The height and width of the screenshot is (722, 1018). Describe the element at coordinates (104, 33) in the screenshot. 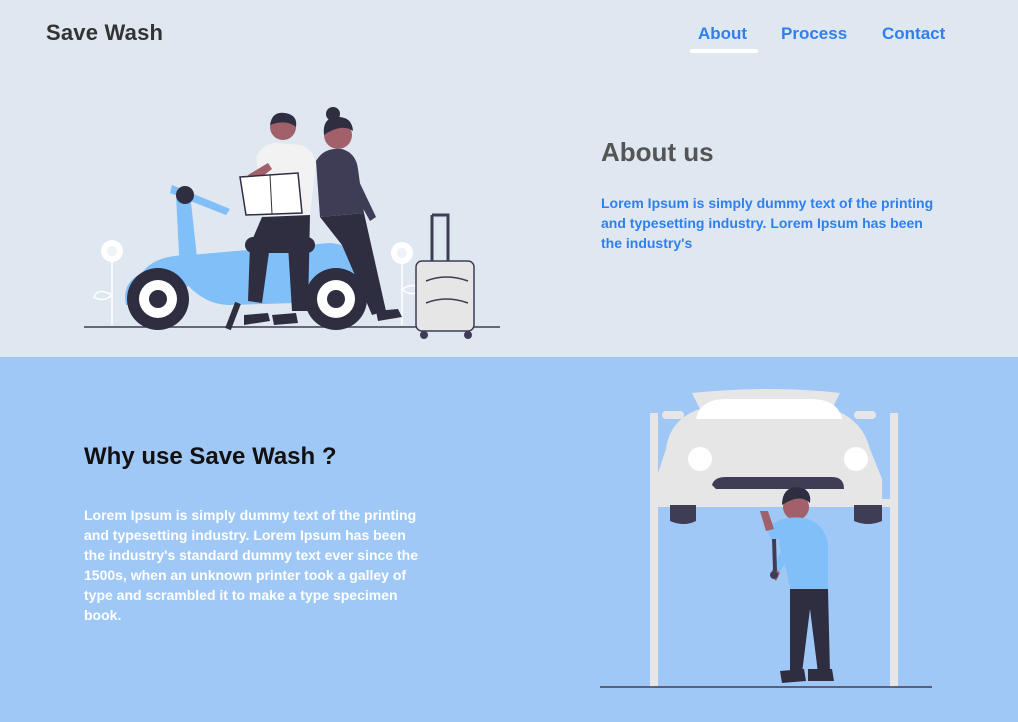

I see `brand-logo: Save Wash` at that location.